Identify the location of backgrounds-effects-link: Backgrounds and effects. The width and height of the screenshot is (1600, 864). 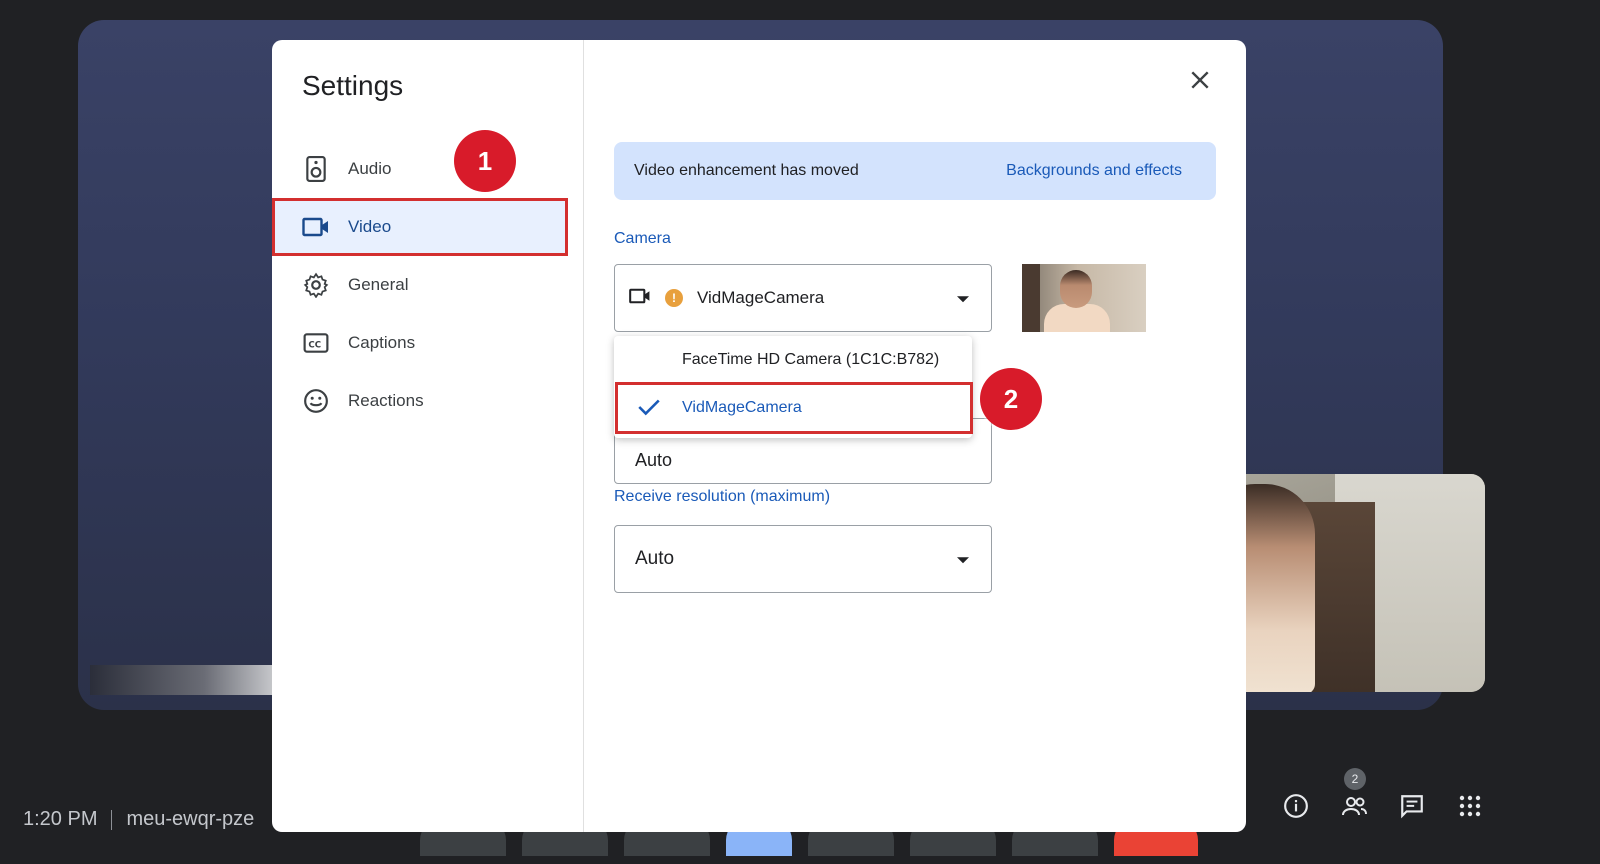
(1094, 171).